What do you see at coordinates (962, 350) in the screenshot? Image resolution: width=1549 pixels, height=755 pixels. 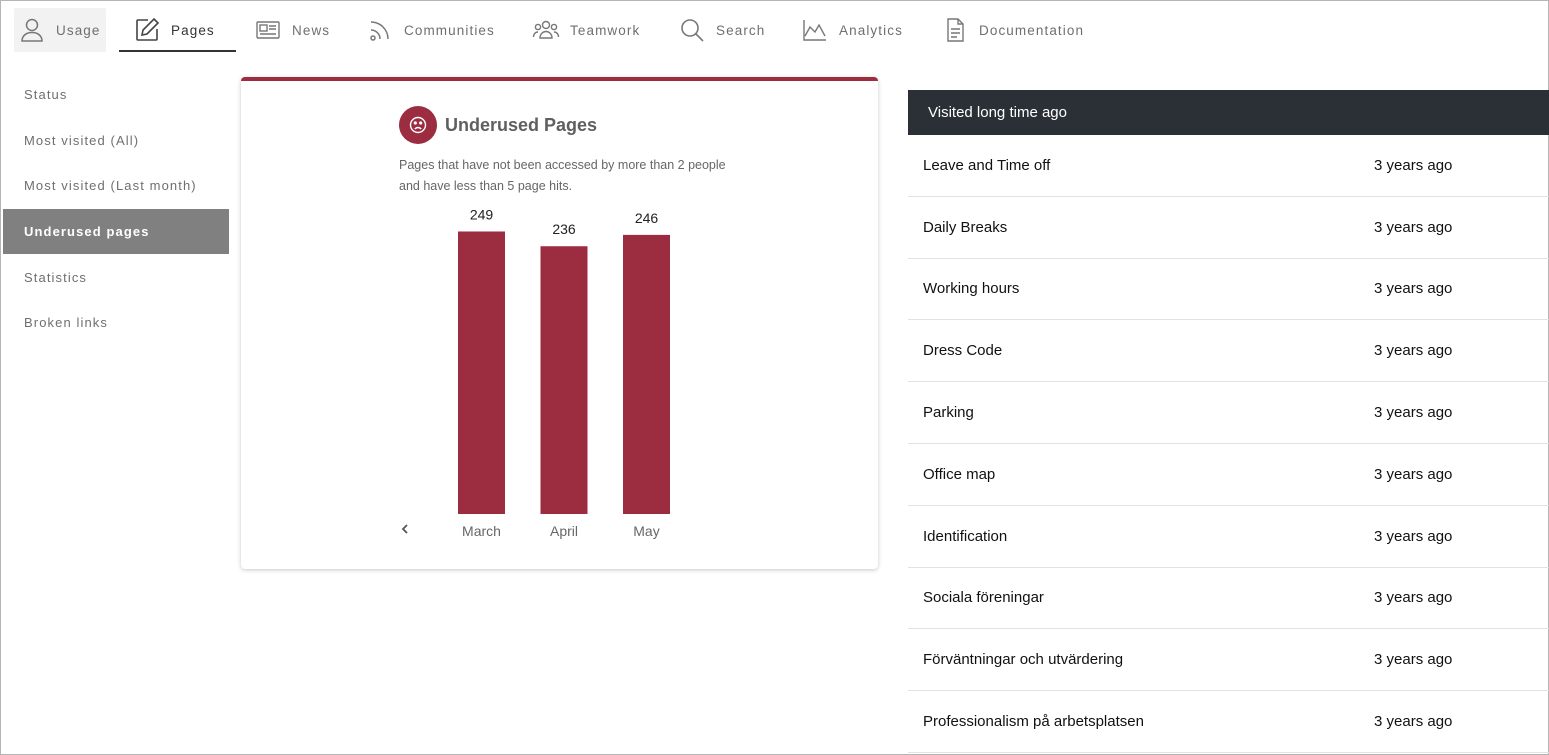 I see `page-name: Dress Code` at bounding box center [962, 350].